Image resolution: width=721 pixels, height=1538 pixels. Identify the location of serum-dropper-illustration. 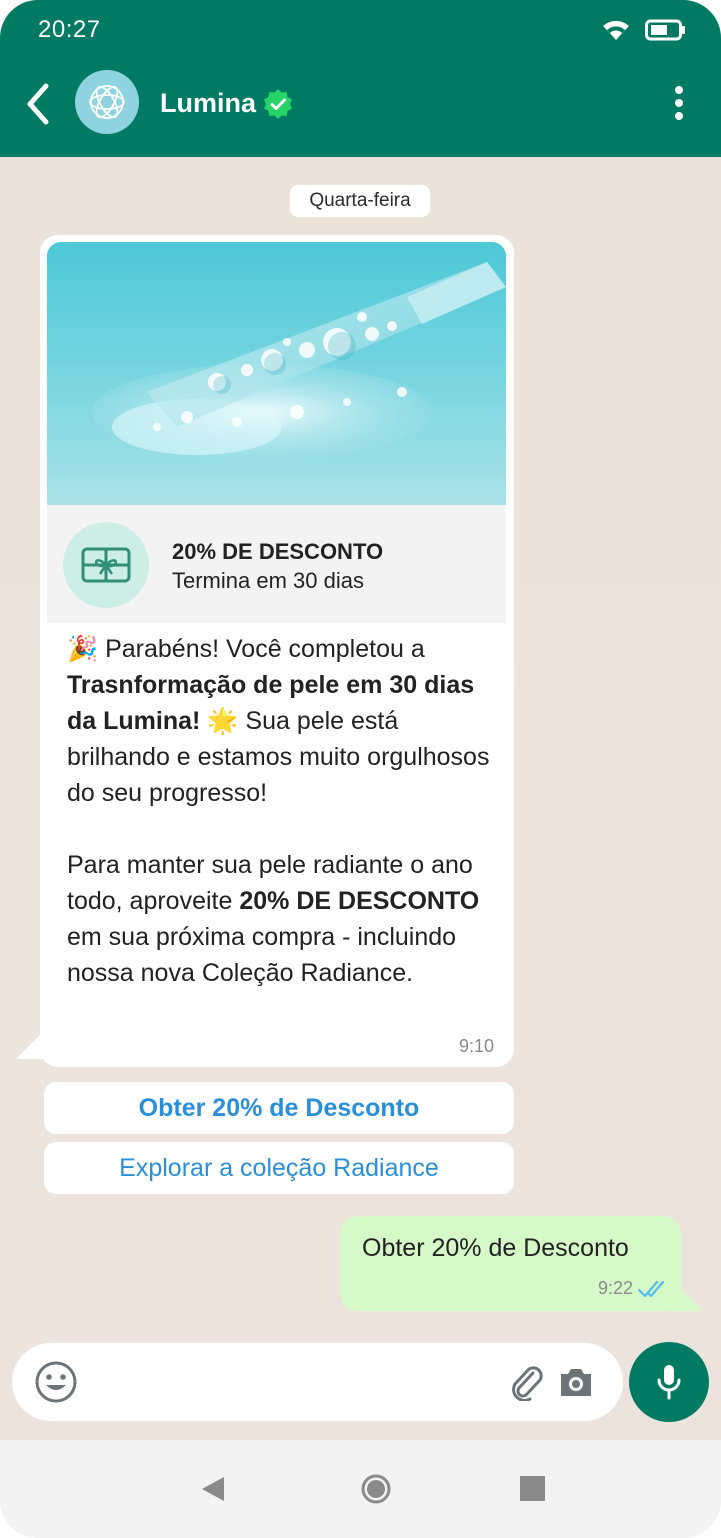
(276, 373).